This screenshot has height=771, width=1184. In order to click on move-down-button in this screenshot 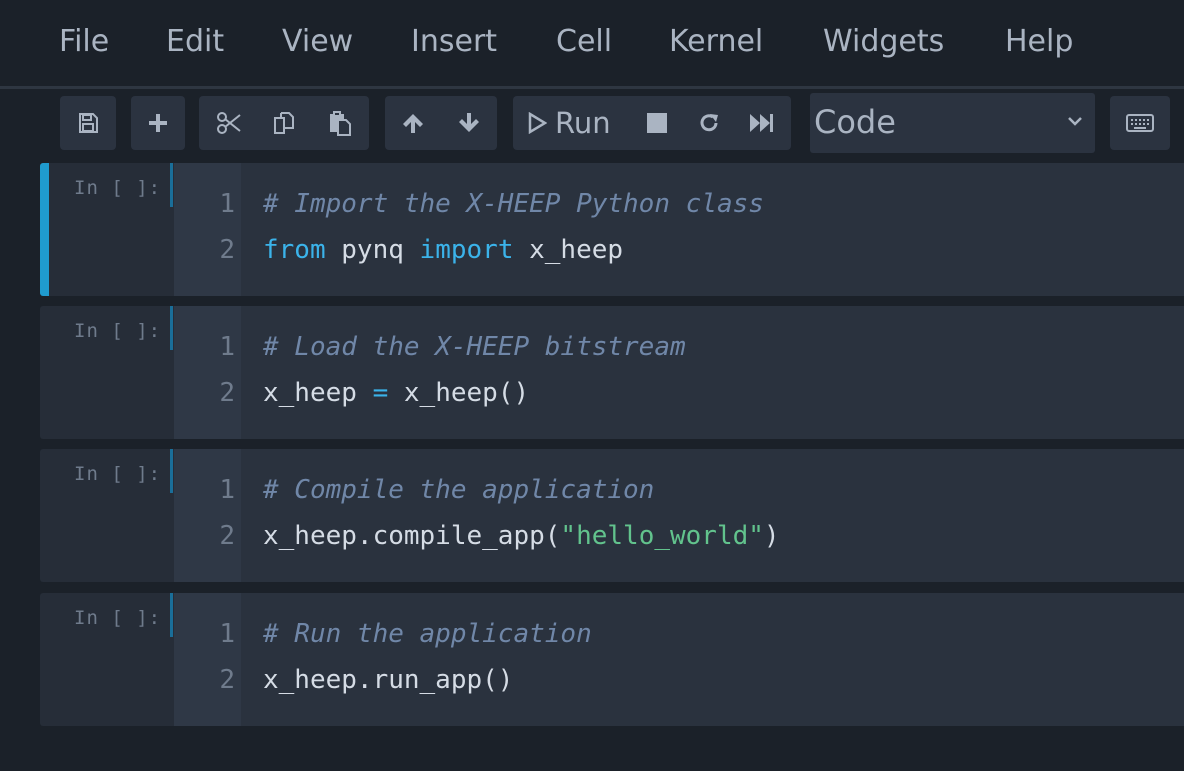, I will do `click(469, 123)`.